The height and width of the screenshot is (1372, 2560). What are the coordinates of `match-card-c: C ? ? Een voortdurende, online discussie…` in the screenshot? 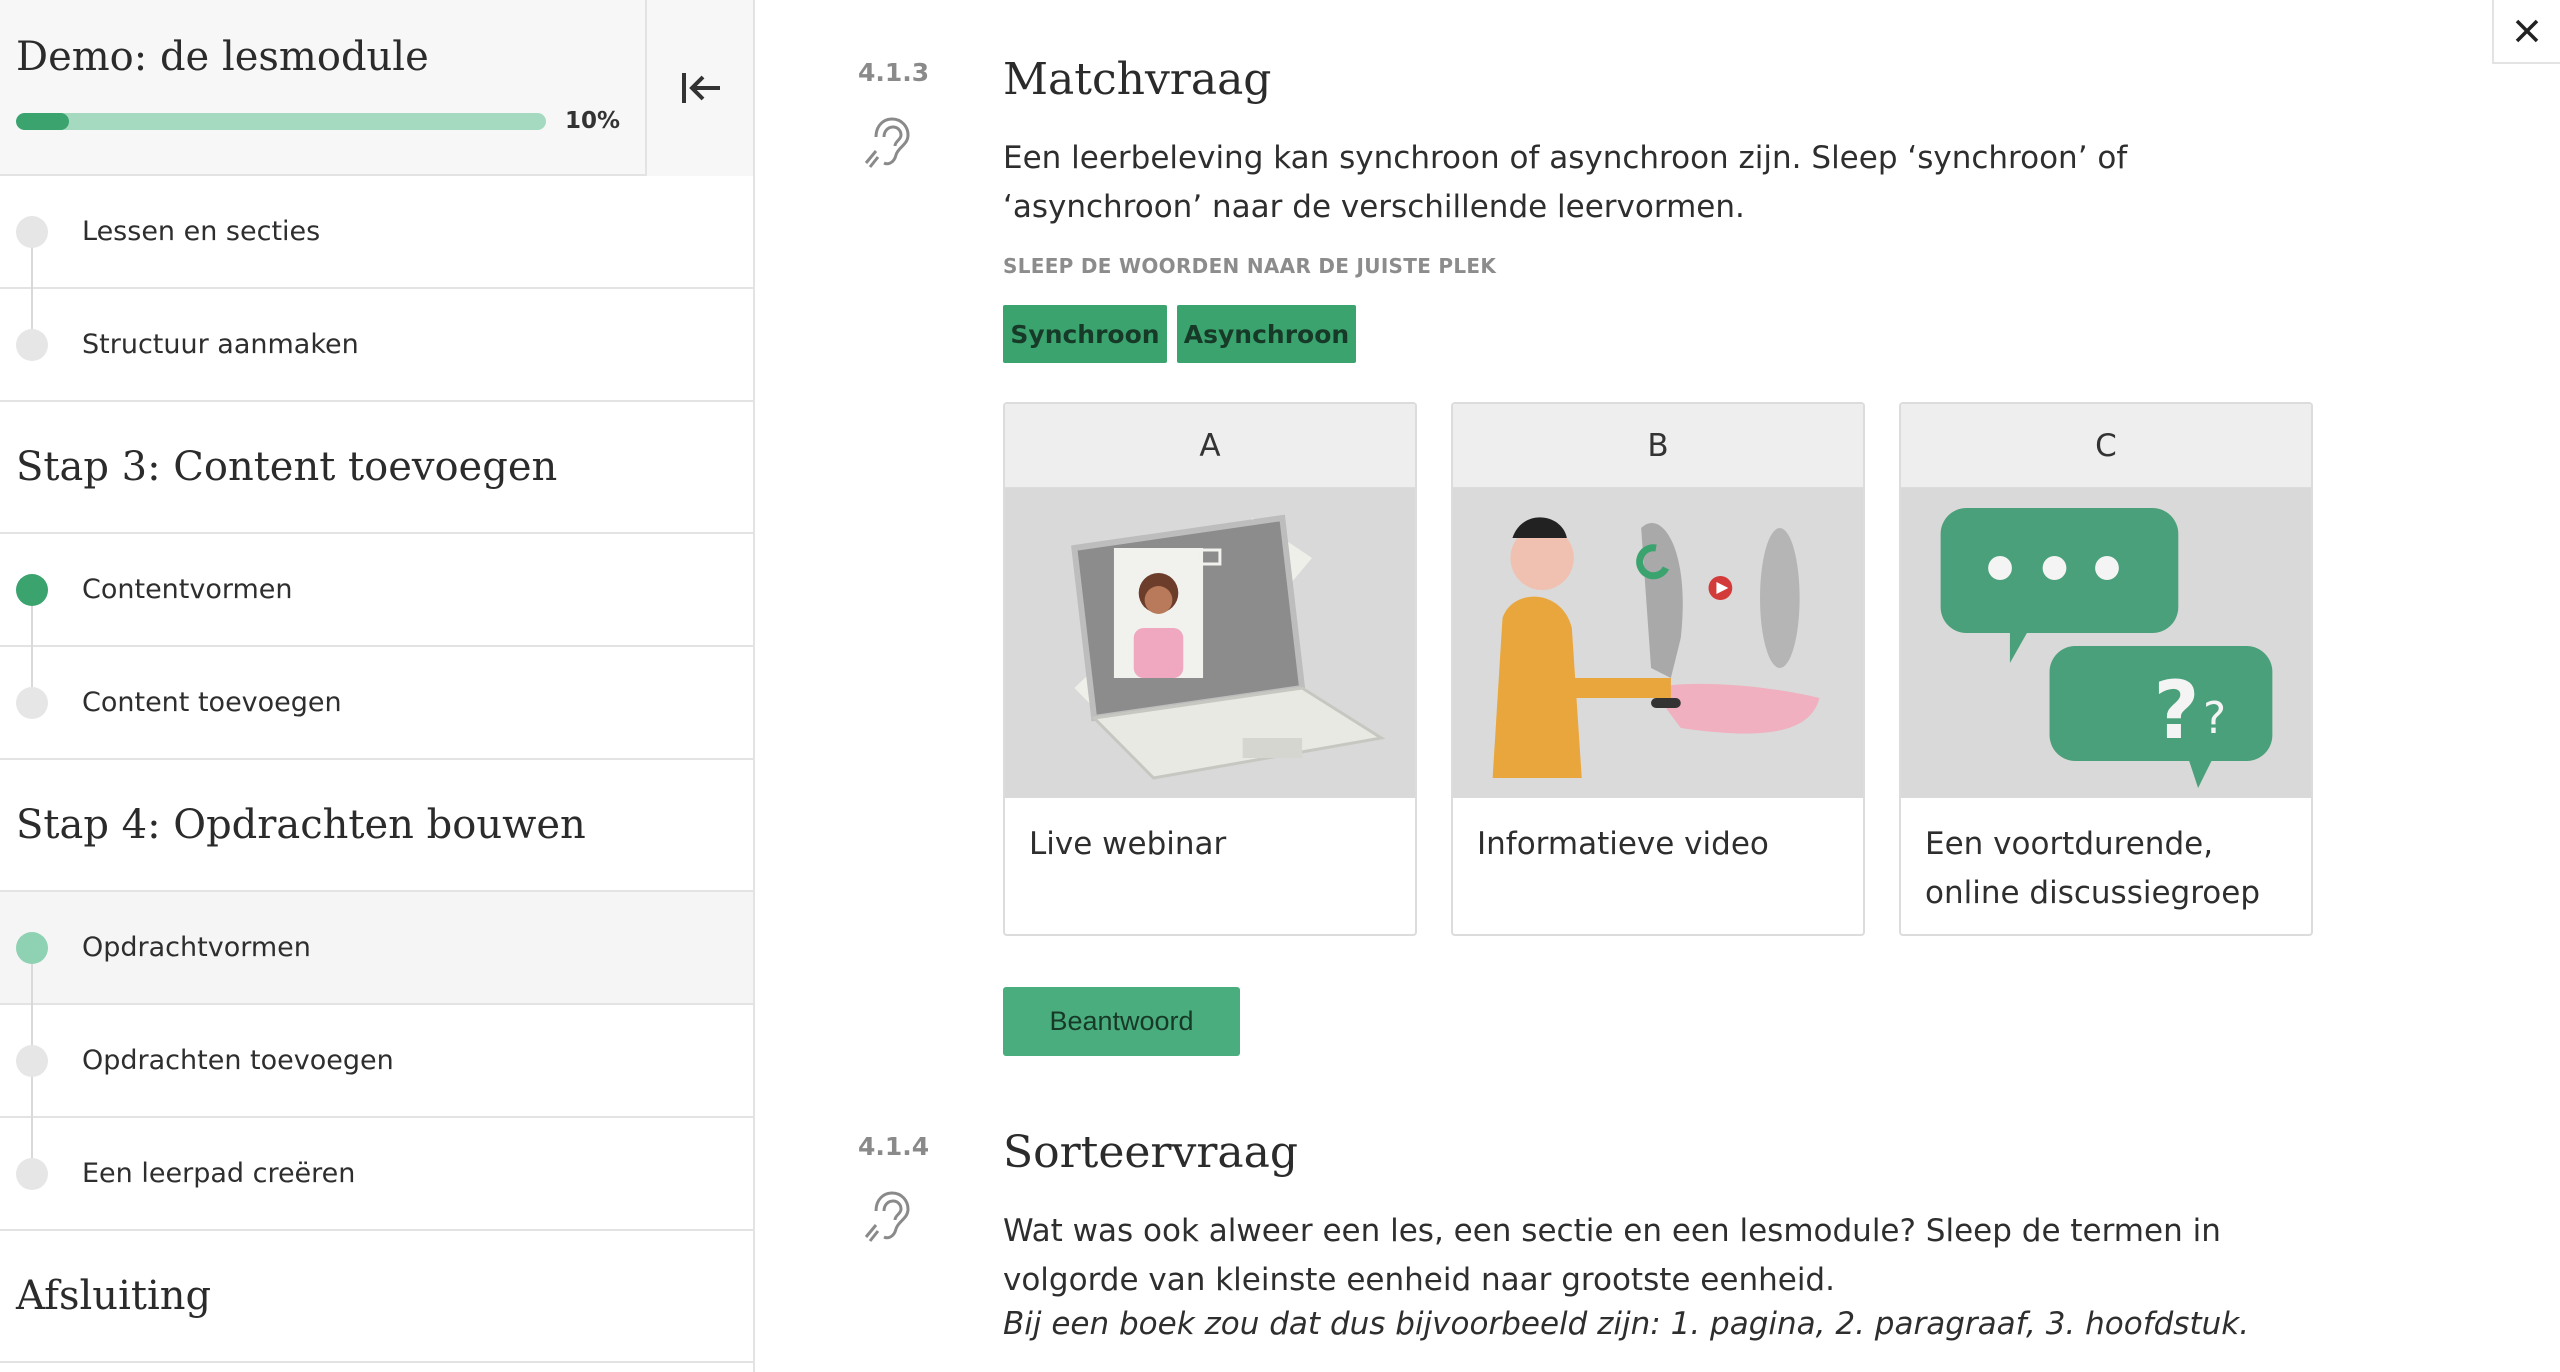 It's located at (2106, 669).